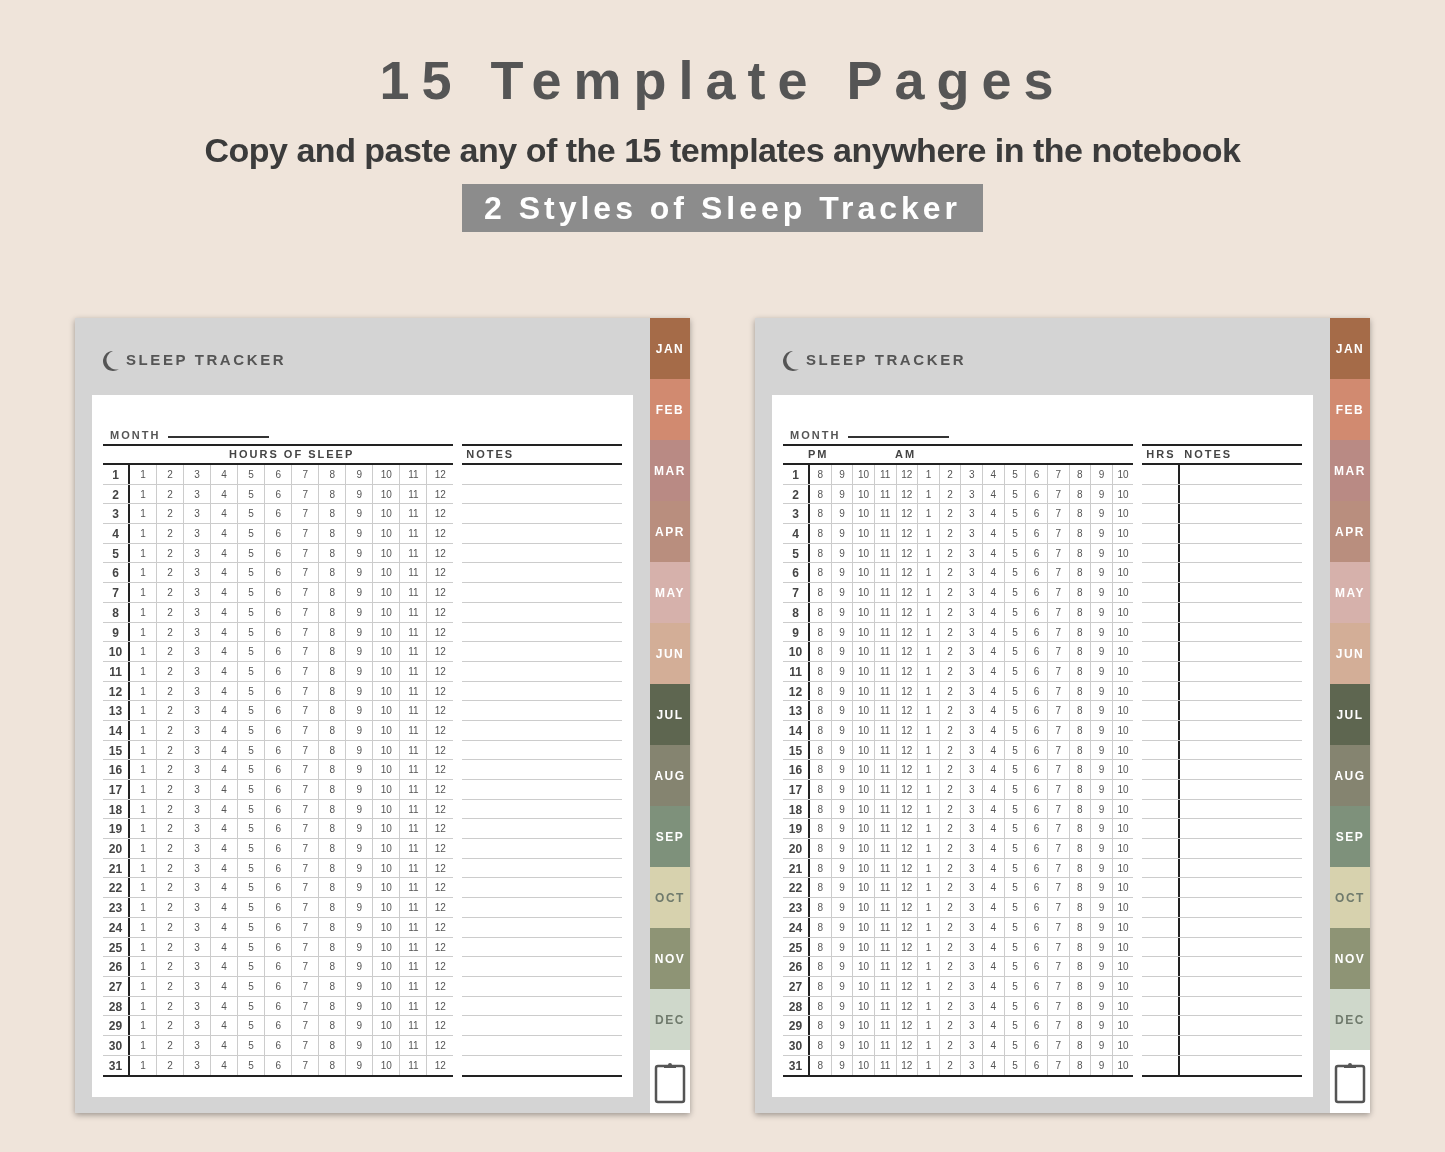  I want to click on month-label: MONTH, so click(815, 435).